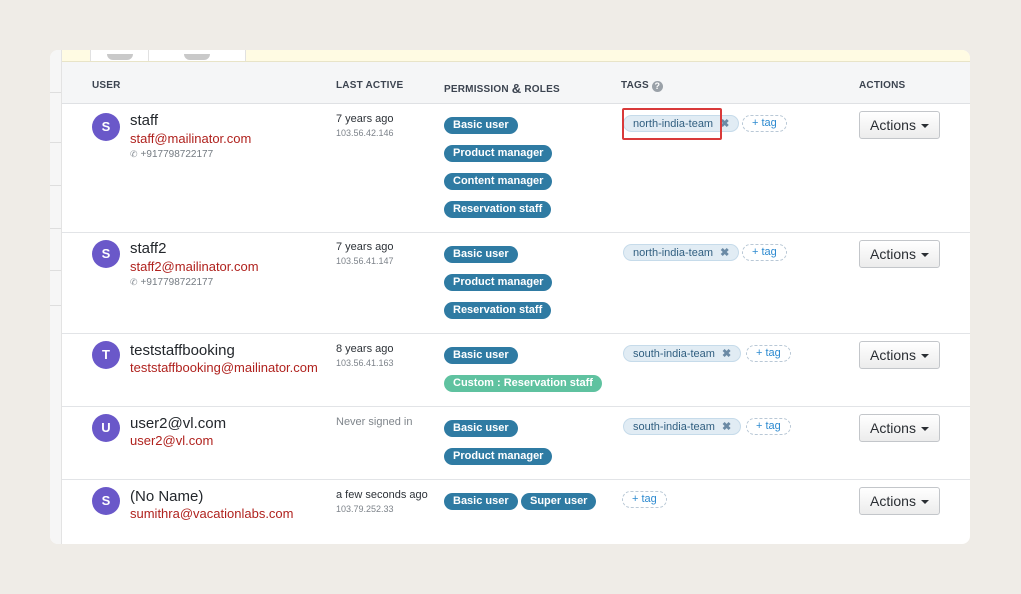 This screenshot has width=1021, height=594. What do you see at coordinates (365, 363) in the screenshot?
I see `last-active-ip: 103.56.41.163` at bounding box center [365, 363].